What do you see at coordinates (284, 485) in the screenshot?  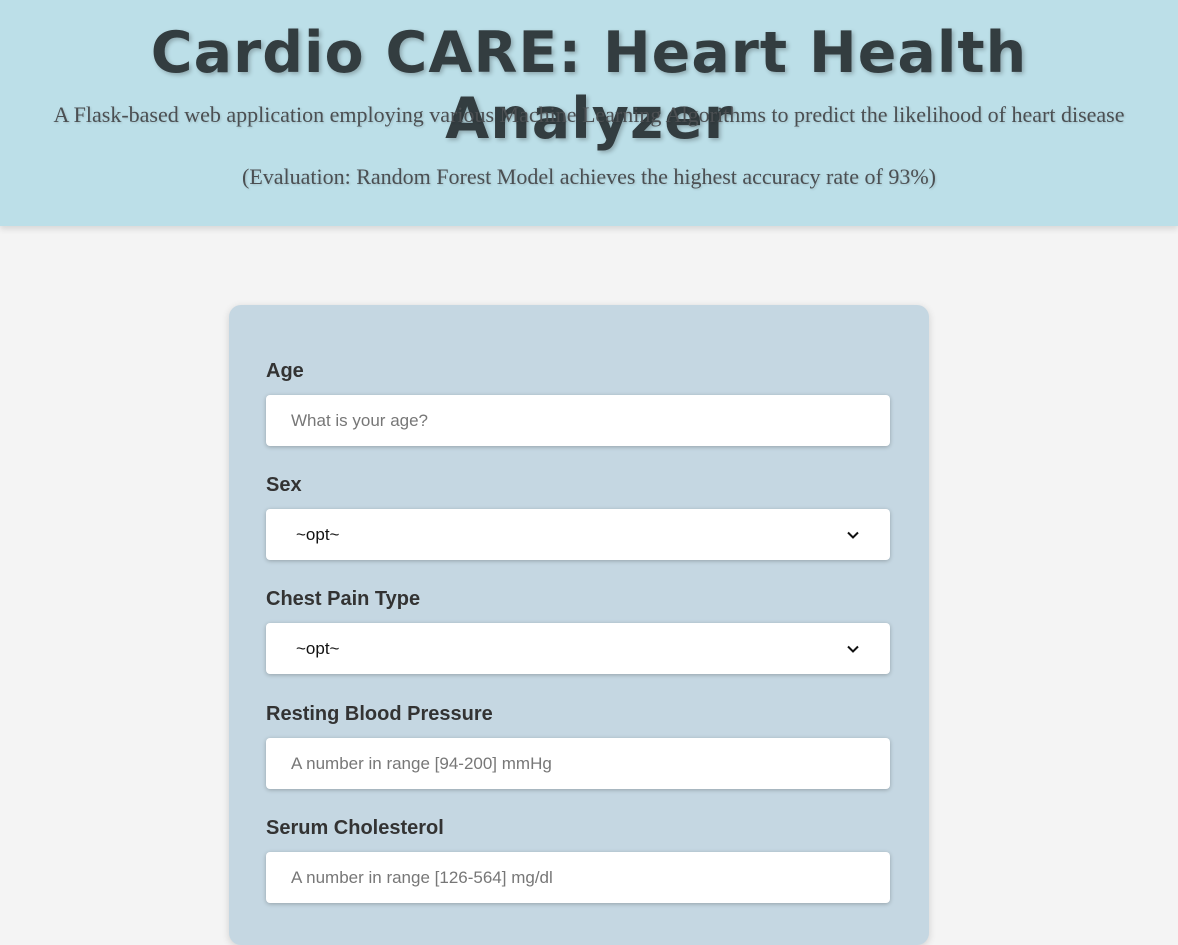 I see `sex-label: Sex` at bounding box center [284, 485].